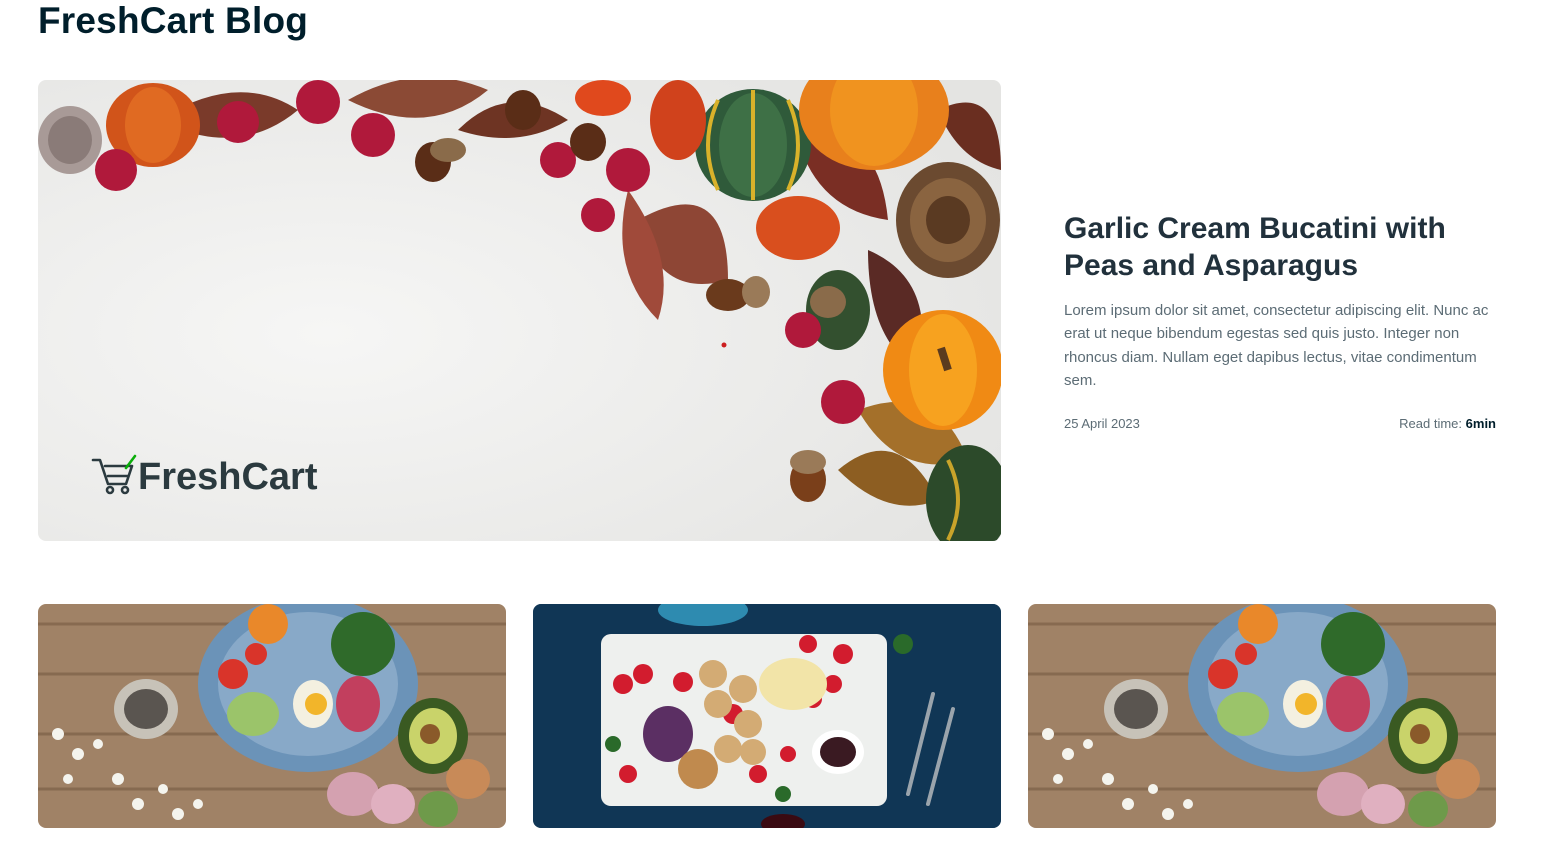 The width and height of the screenshot is (1542, 855). I want to click on post-date: 25 April 2023, so click(1102, 424).